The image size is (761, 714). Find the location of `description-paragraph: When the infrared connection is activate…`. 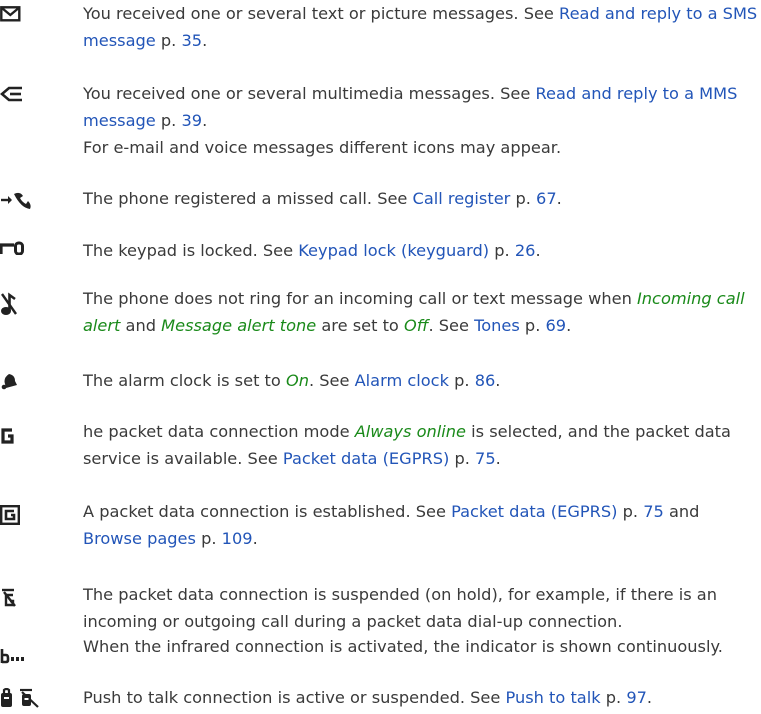

description-paragraph: When the infrared connection is activate… is located at coordinates (420, 646).